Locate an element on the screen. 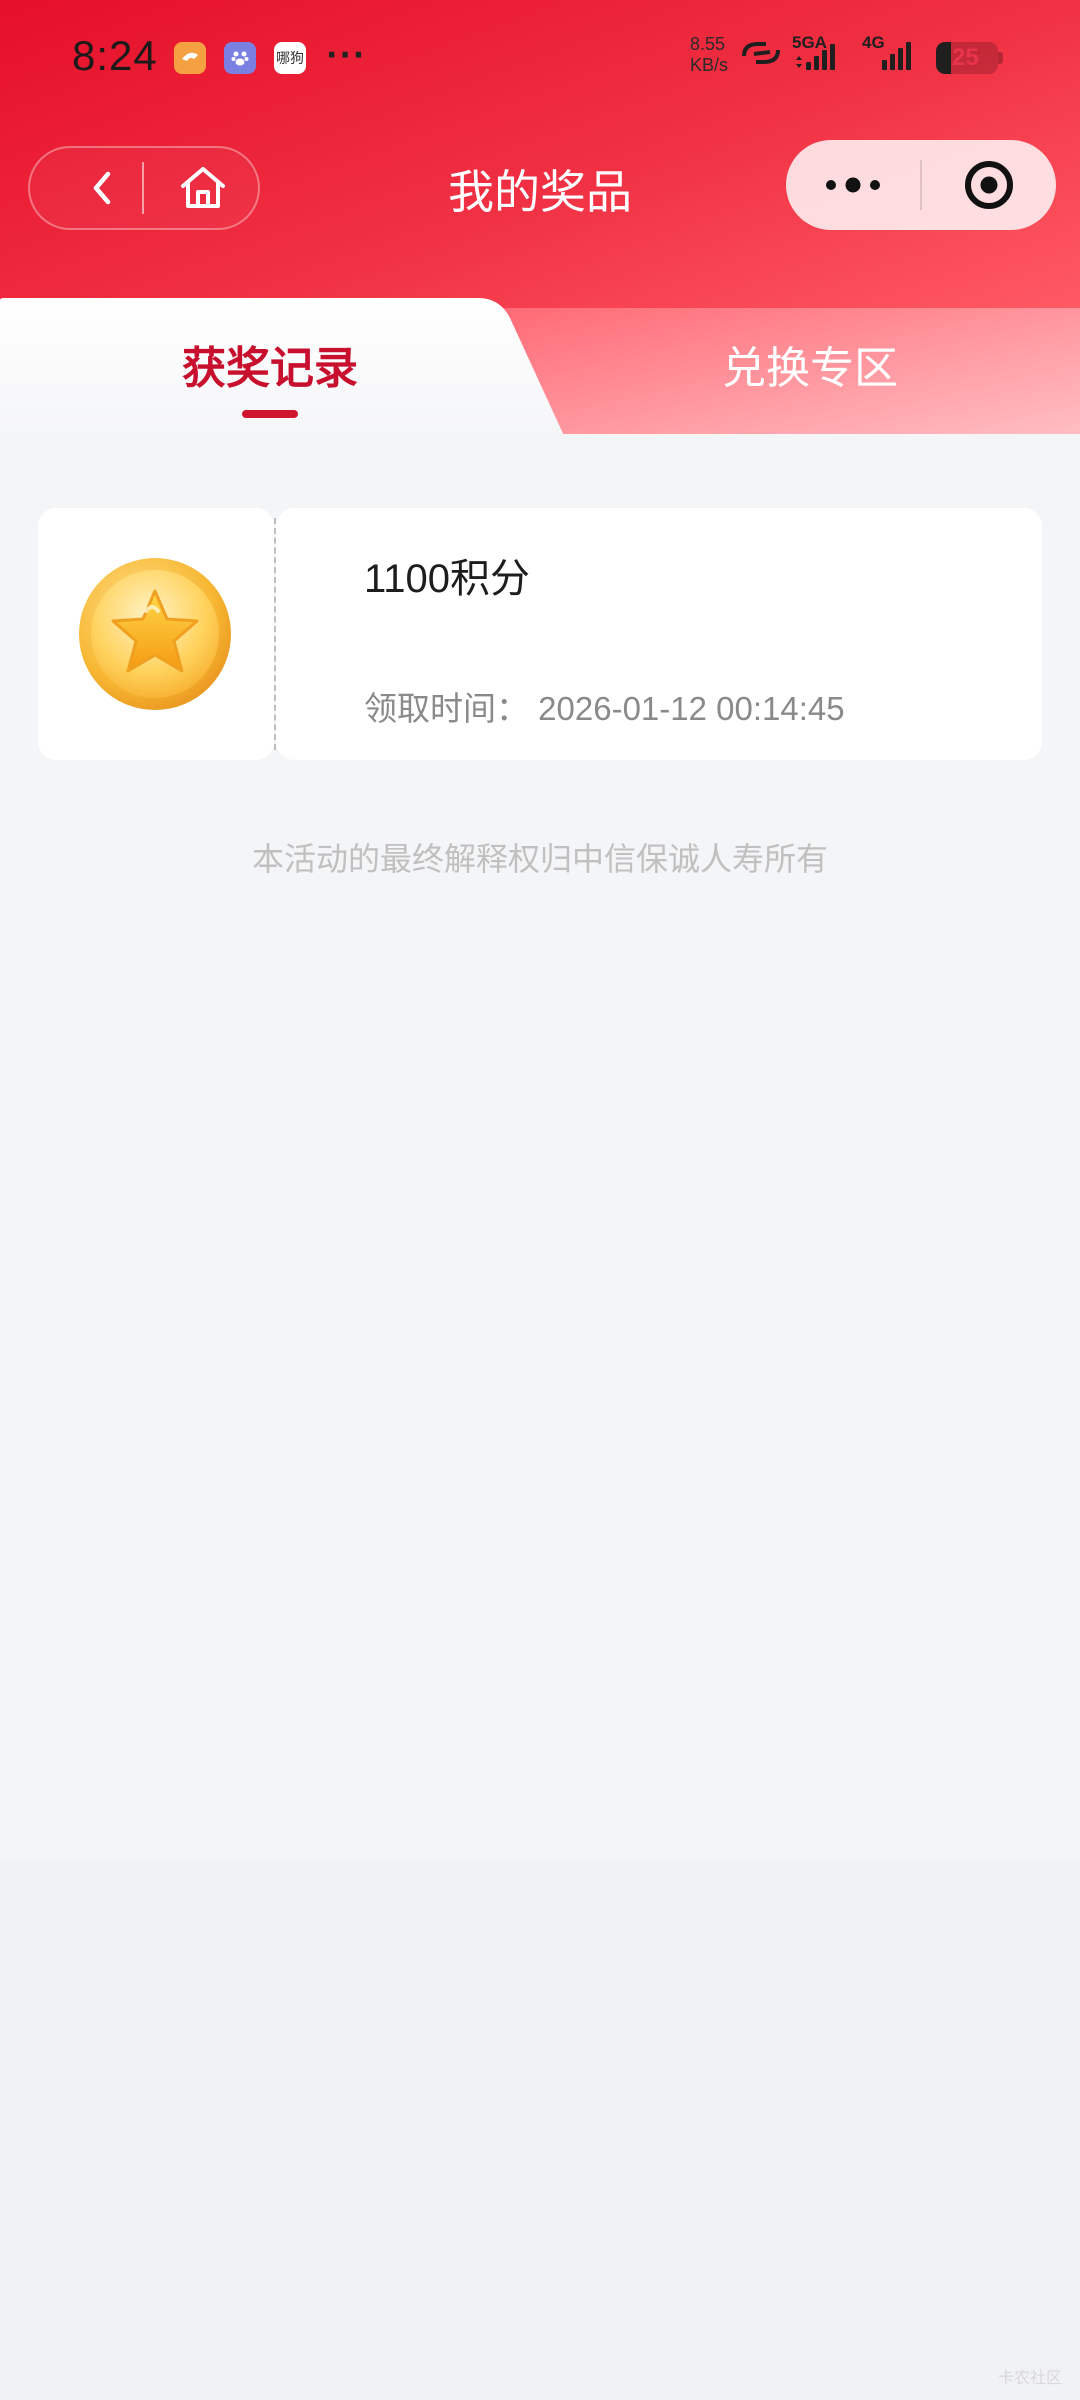 This screenshot has height=2400, width=1080. link-icon is located at coordinates (761, 53).